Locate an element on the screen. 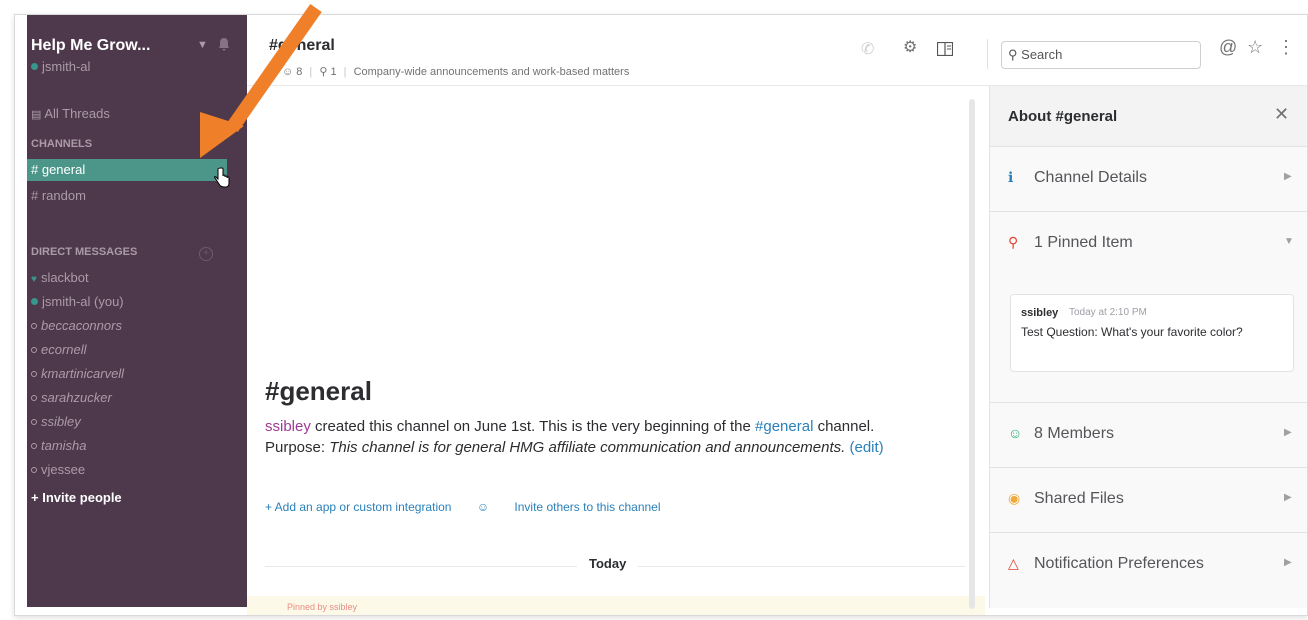 The image size is (1308, 620). edit-purpose-link: (edit) is located at coordinates (867, 447).